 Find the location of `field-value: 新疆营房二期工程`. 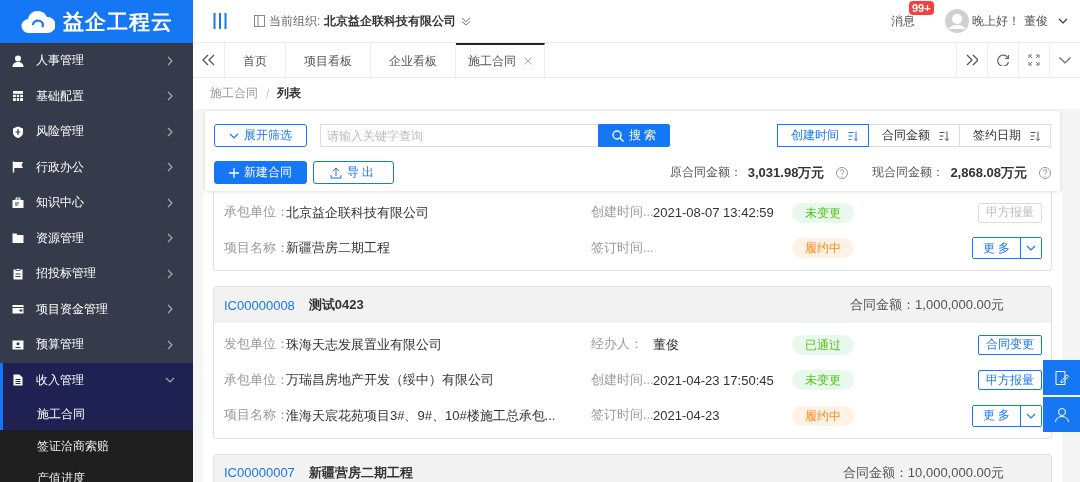

field-value: 新疆营房二期工程 is located at coordinates (338, 248).